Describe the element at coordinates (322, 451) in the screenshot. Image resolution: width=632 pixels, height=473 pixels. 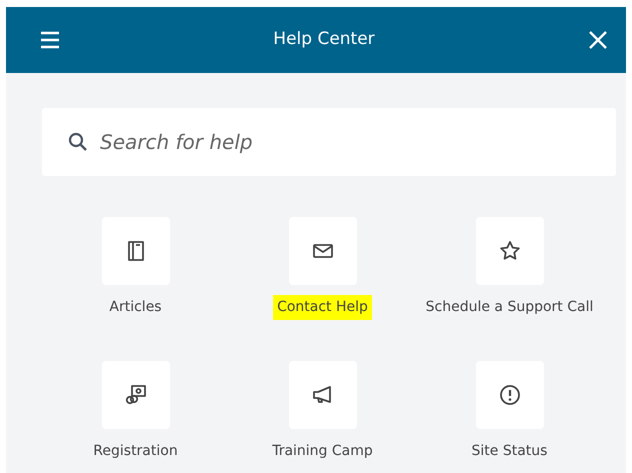
I see `tile-label: Training Camp` at that location.